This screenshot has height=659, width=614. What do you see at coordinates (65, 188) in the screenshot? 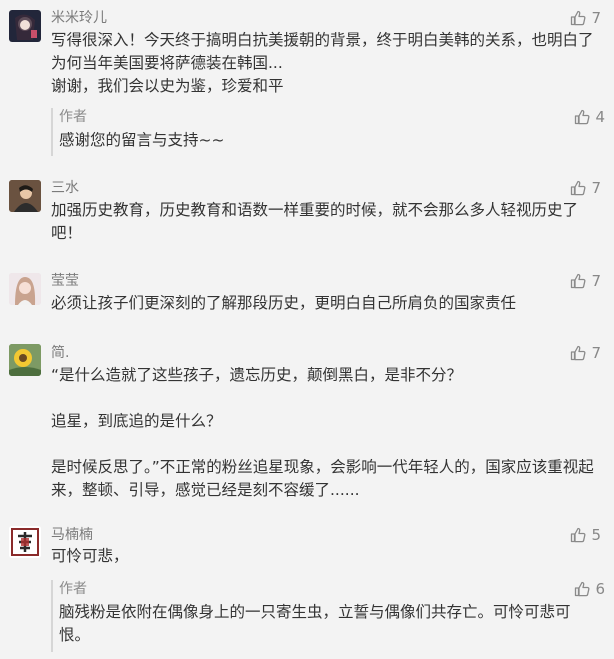
I see `comment-author: 三水` at bounding box center [65, 188].